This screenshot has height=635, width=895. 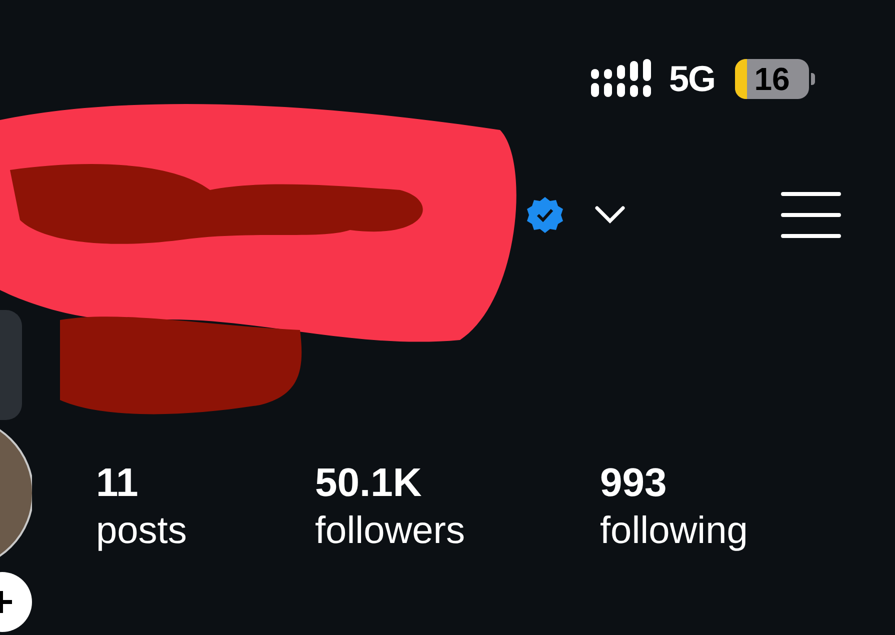 What do you see at coordinates (390, 531) in the screenshot?
I see `stat-label: followers` at bounding box center [390, 531].